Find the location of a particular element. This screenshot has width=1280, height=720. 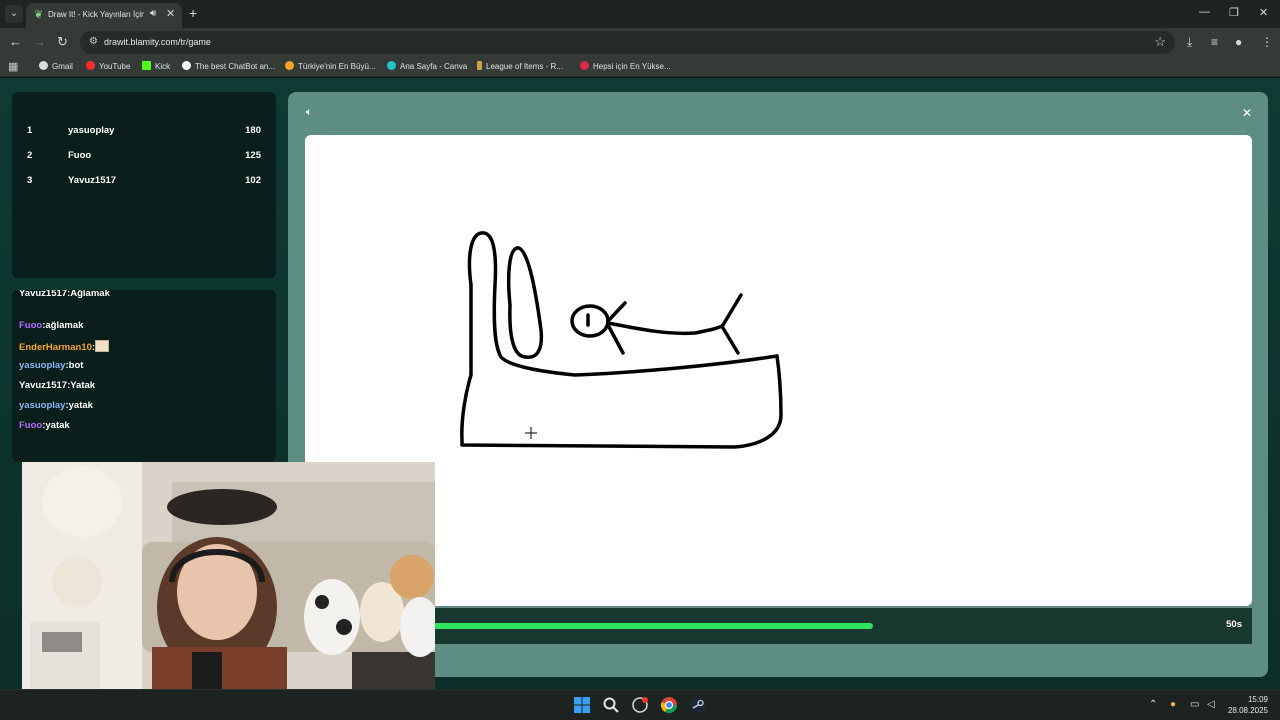

address-bar: ⚙ drawit.blamity.com/tr/game ☆ is located at coordinates (627, 42).